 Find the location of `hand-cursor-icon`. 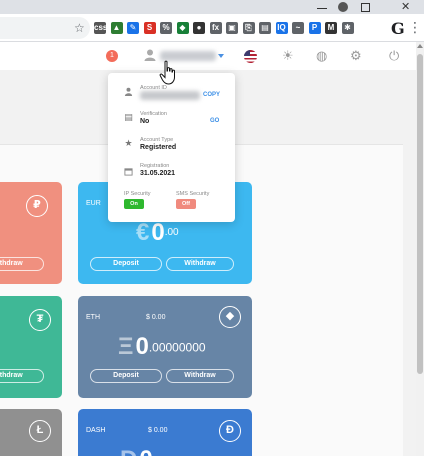

hand-cursor-icon is located at coordinates (167, 72).